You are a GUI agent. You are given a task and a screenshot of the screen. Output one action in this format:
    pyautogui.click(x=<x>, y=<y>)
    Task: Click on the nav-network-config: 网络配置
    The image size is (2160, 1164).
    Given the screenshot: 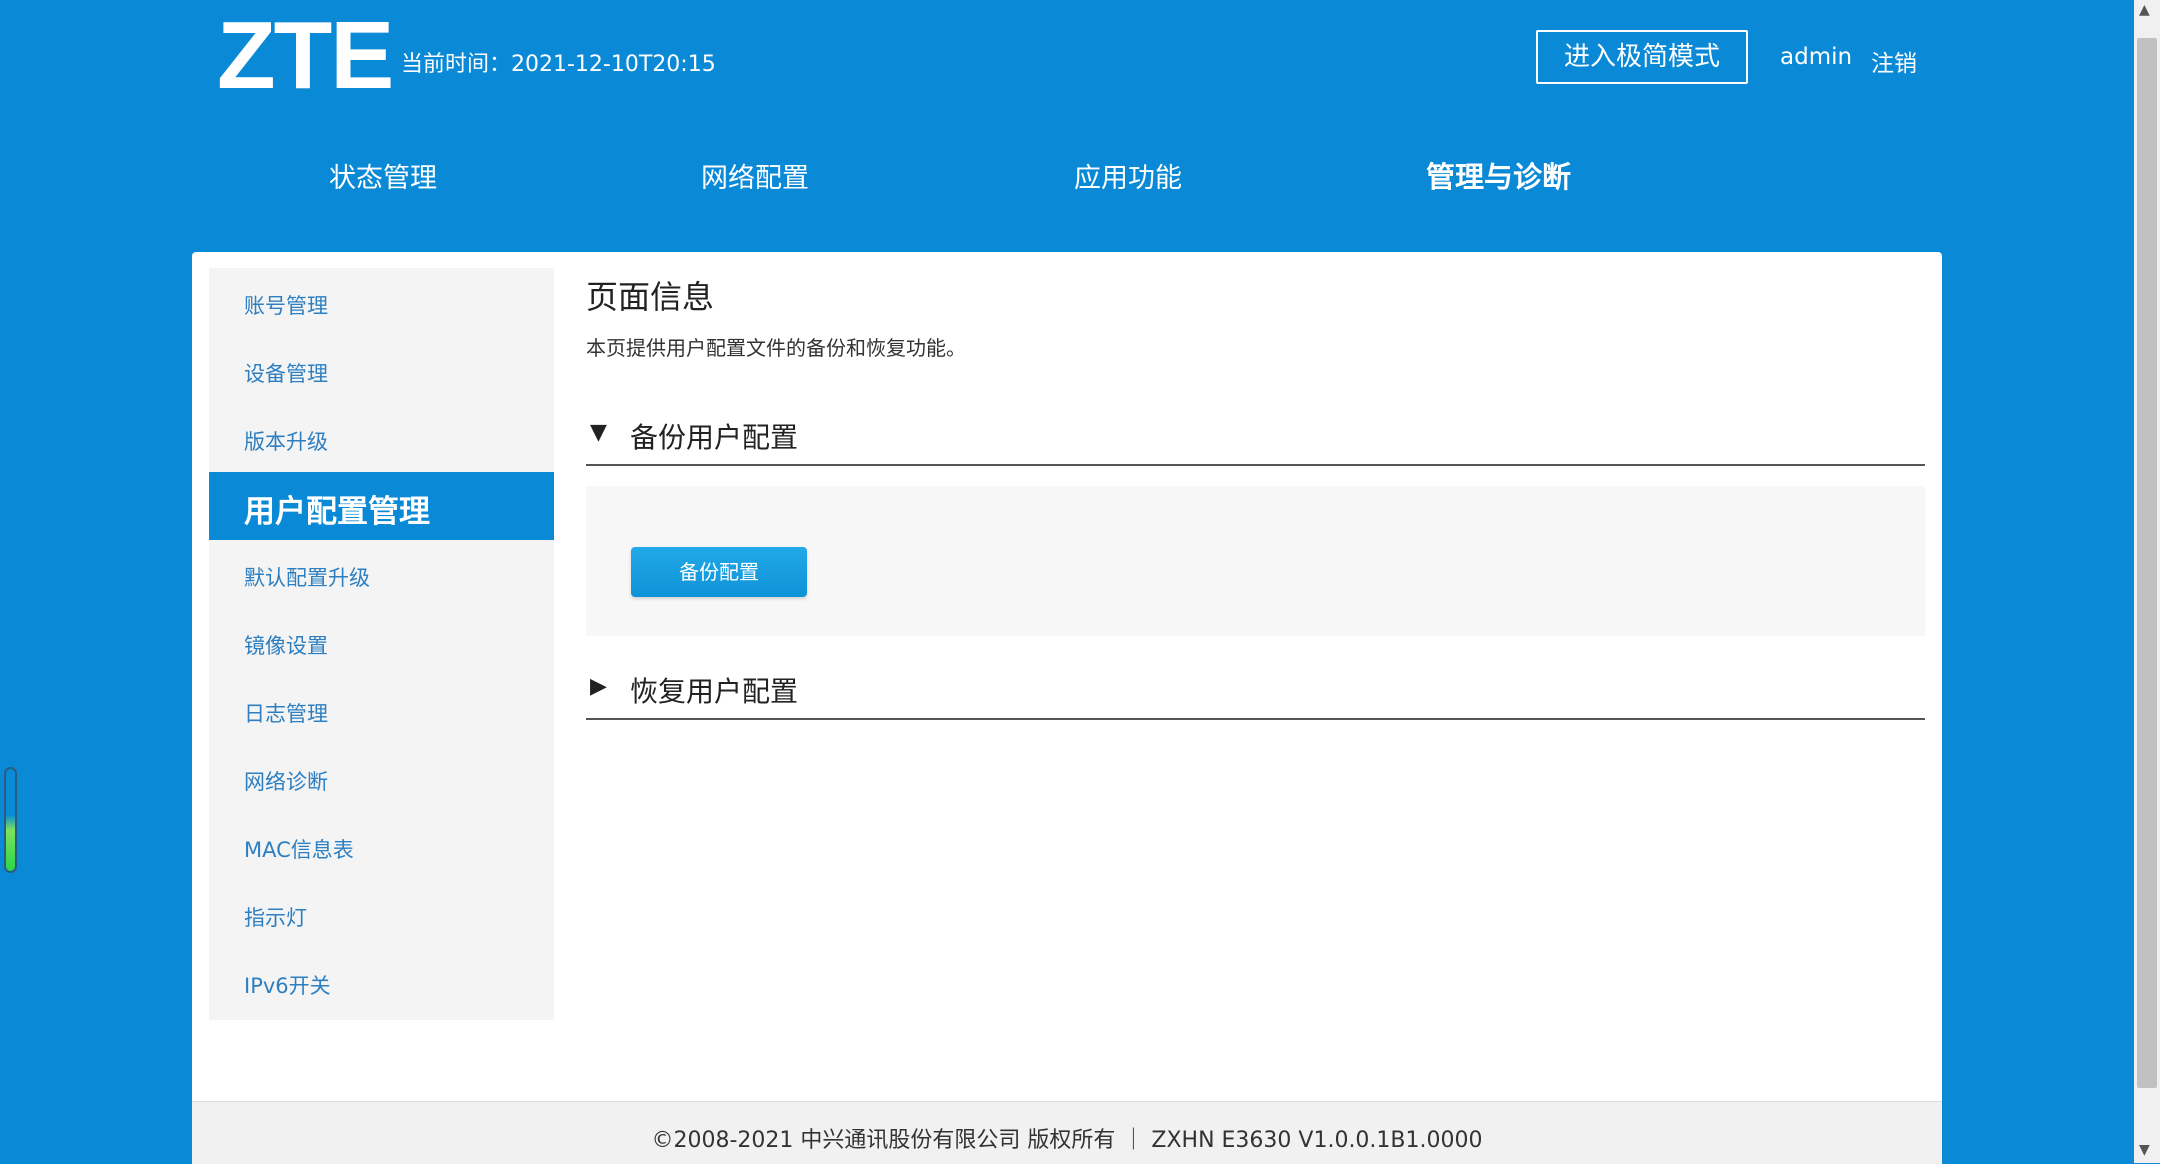 What is the action you would take?
    pyautogui.click(x=755, y=175)
    